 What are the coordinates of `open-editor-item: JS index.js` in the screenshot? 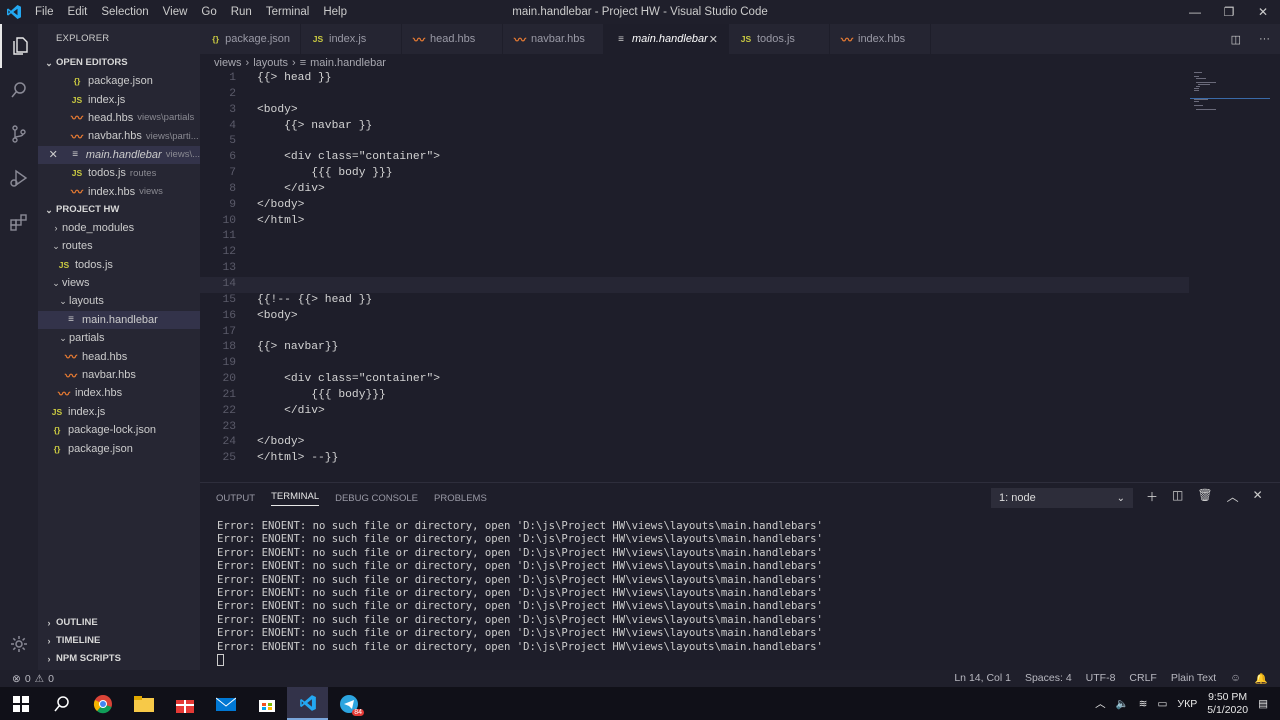 It's located at (119, 99).